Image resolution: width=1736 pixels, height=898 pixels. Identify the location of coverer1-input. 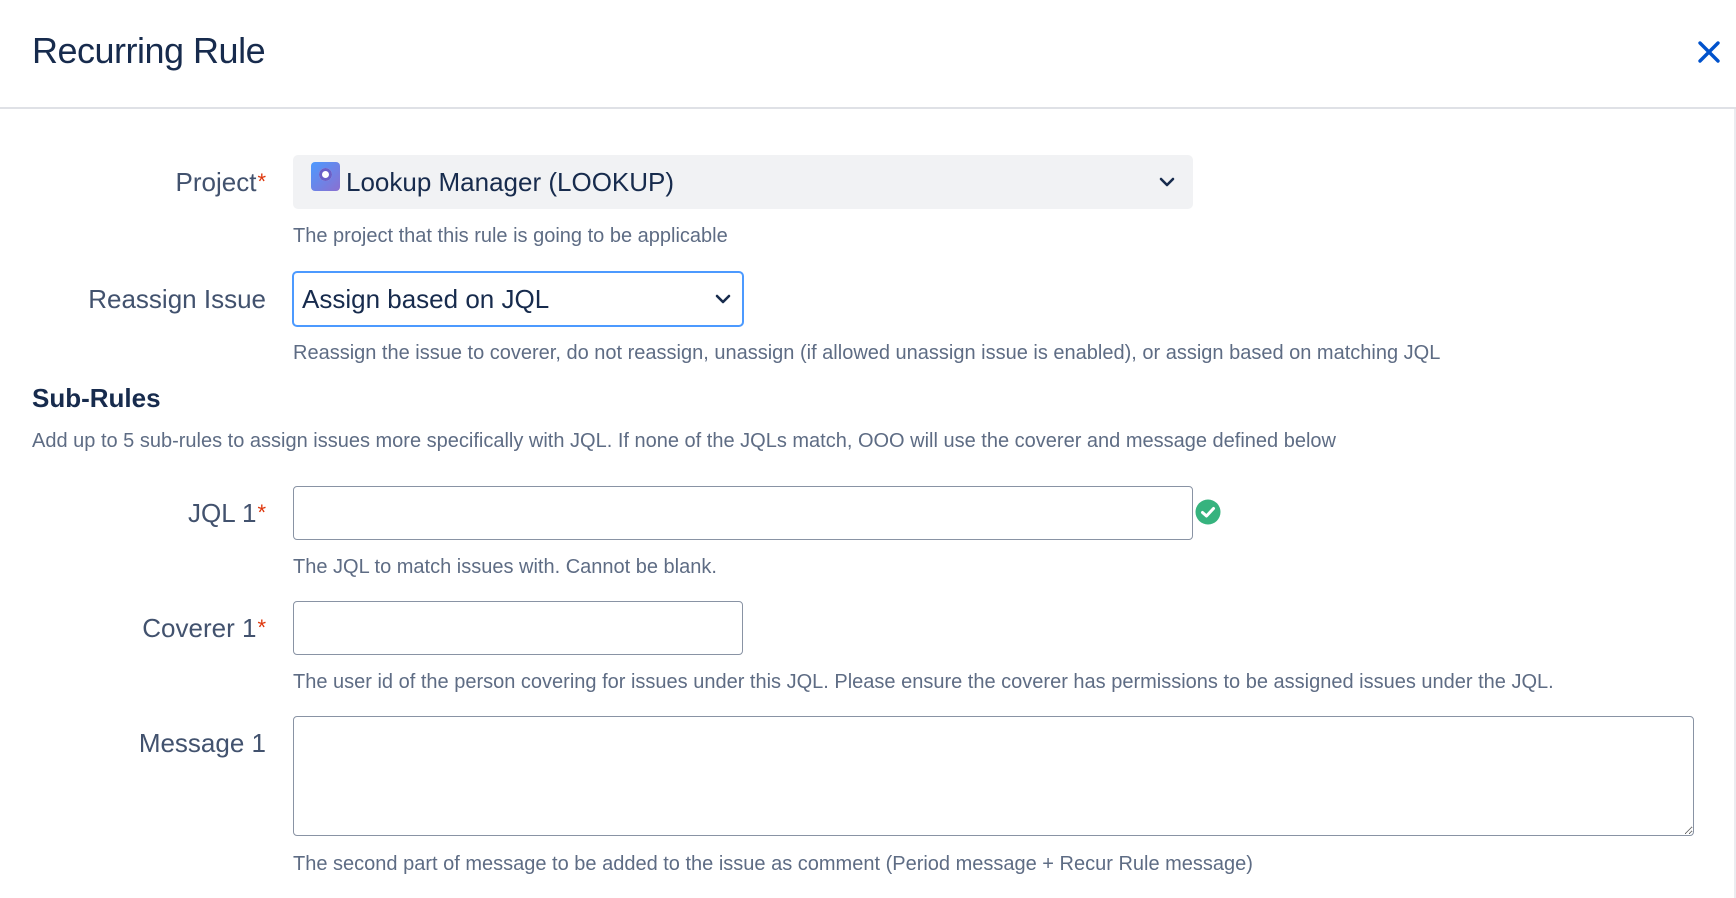
(518, 628).